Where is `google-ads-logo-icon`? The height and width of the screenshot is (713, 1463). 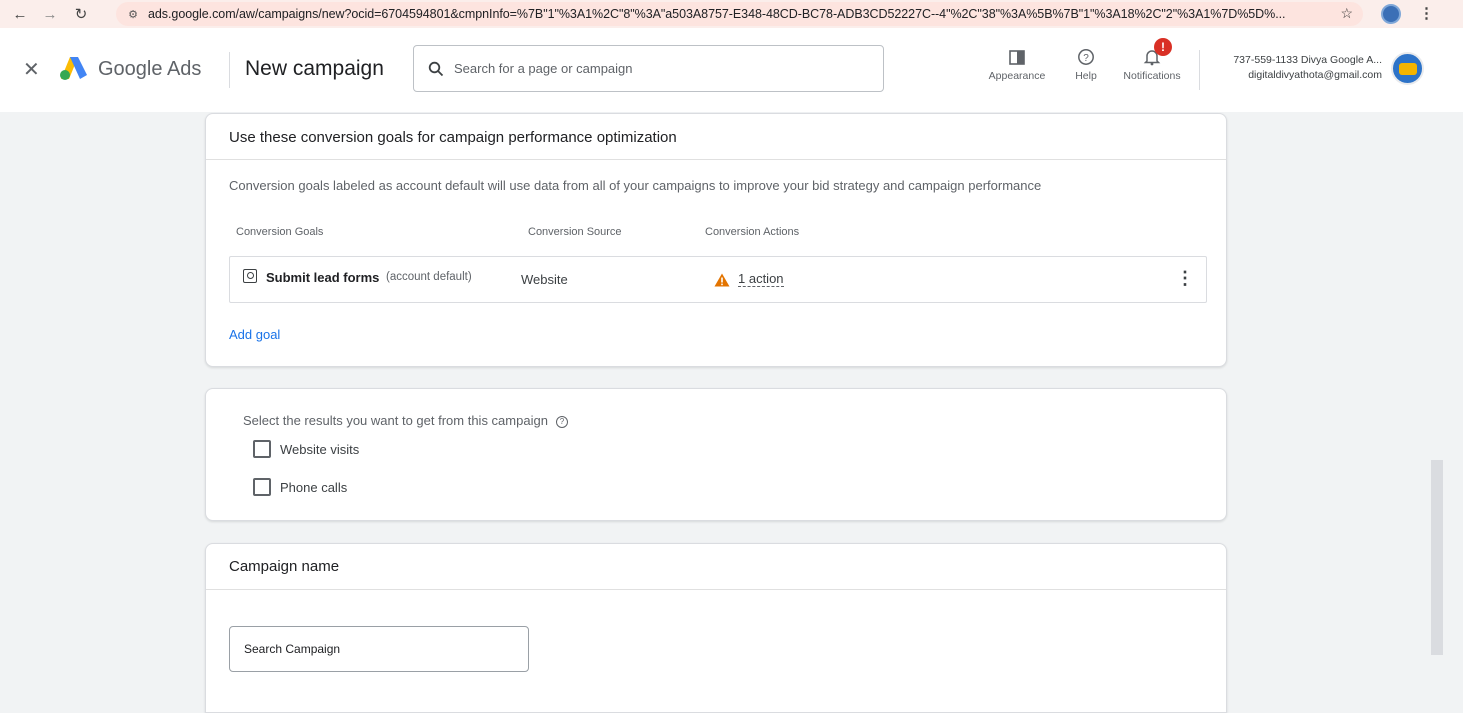 google-ads-logo-icon is located at coordinates (73, 68).